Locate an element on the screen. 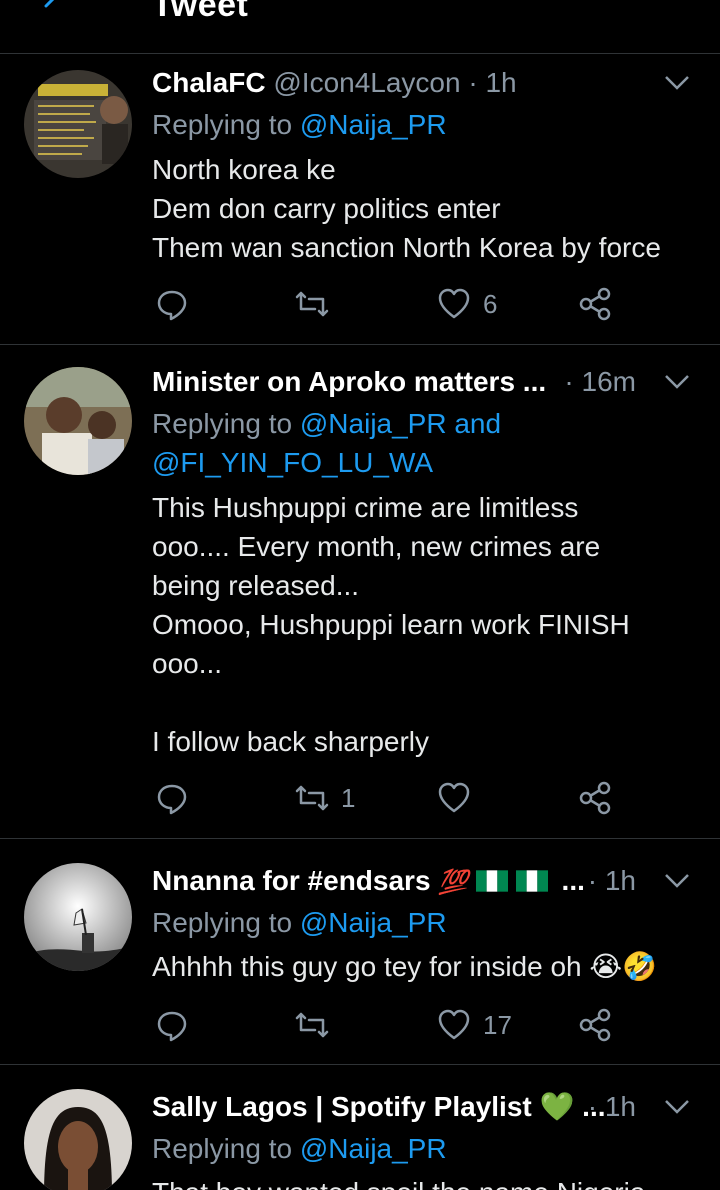 The image size is (720, 1190). tweet-header: Minister on Aproko matters ... · 16m is located at coordinates (421, 382).